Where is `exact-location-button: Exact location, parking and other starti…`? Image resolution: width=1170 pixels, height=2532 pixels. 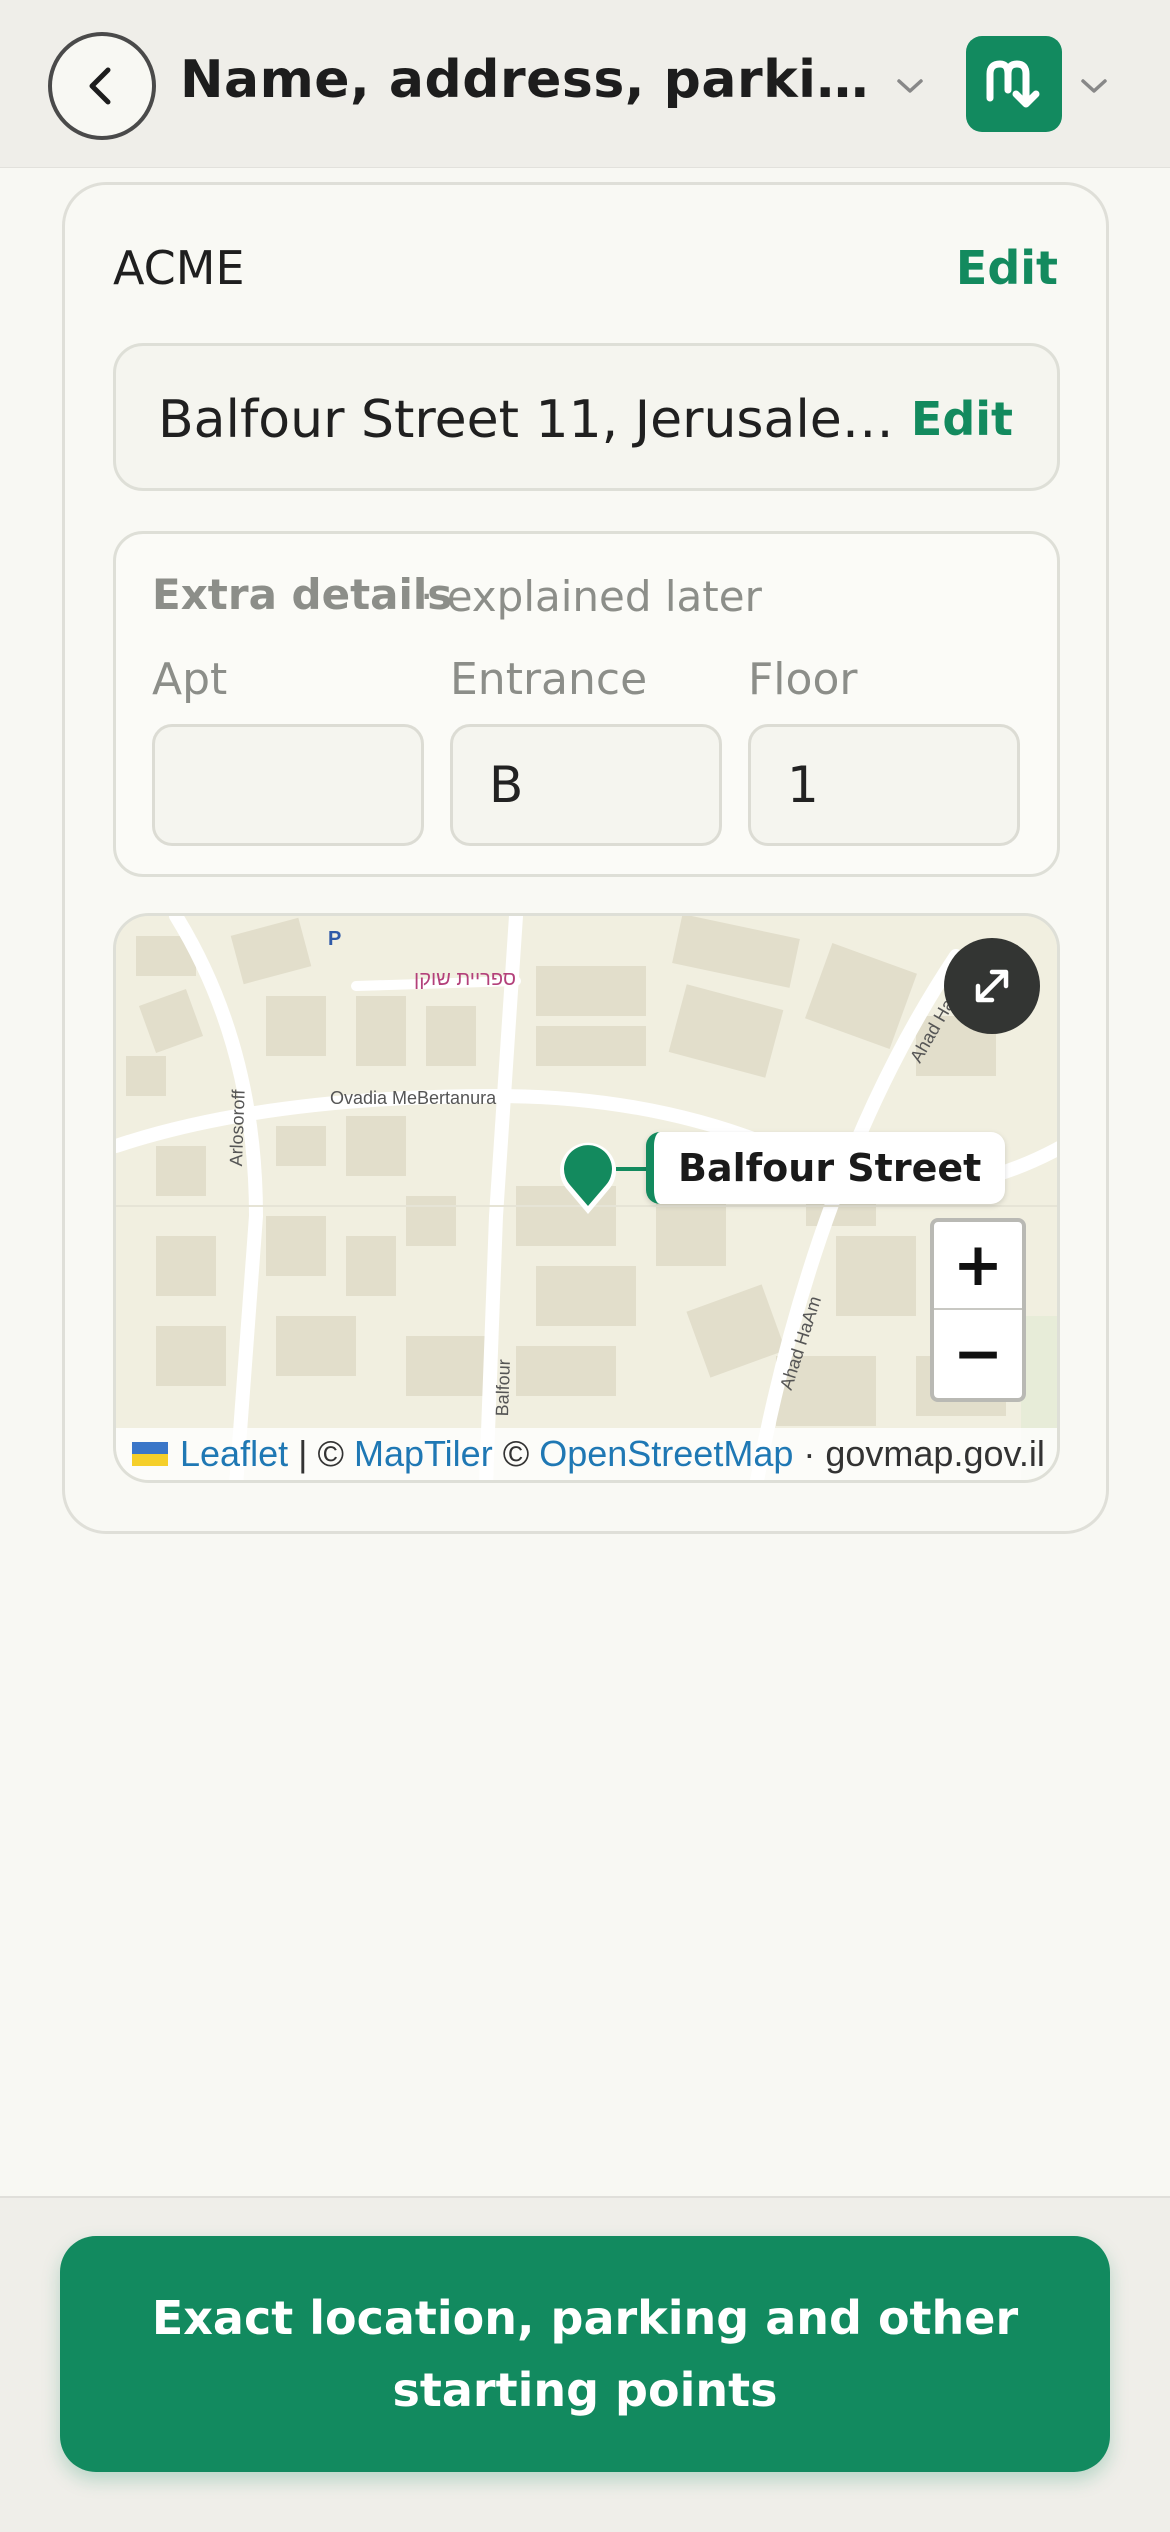 exact-location-button: Exact location, parking and other starti… is located at coordinates (585, 2354).